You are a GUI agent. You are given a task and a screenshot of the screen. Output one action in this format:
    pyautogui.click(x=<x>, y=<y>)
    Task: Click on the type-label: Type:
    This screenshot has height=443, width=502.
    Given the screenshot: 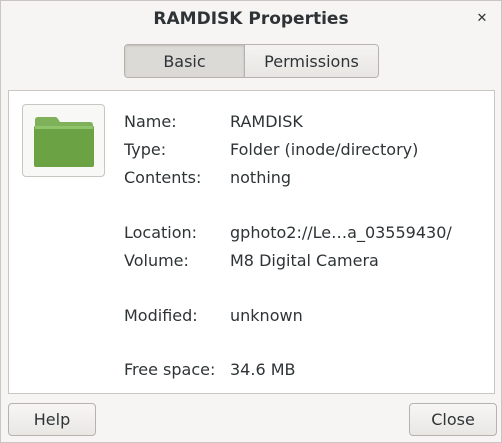 What is the action you would take?
    pyautogui.click(x=145, y=149)
    